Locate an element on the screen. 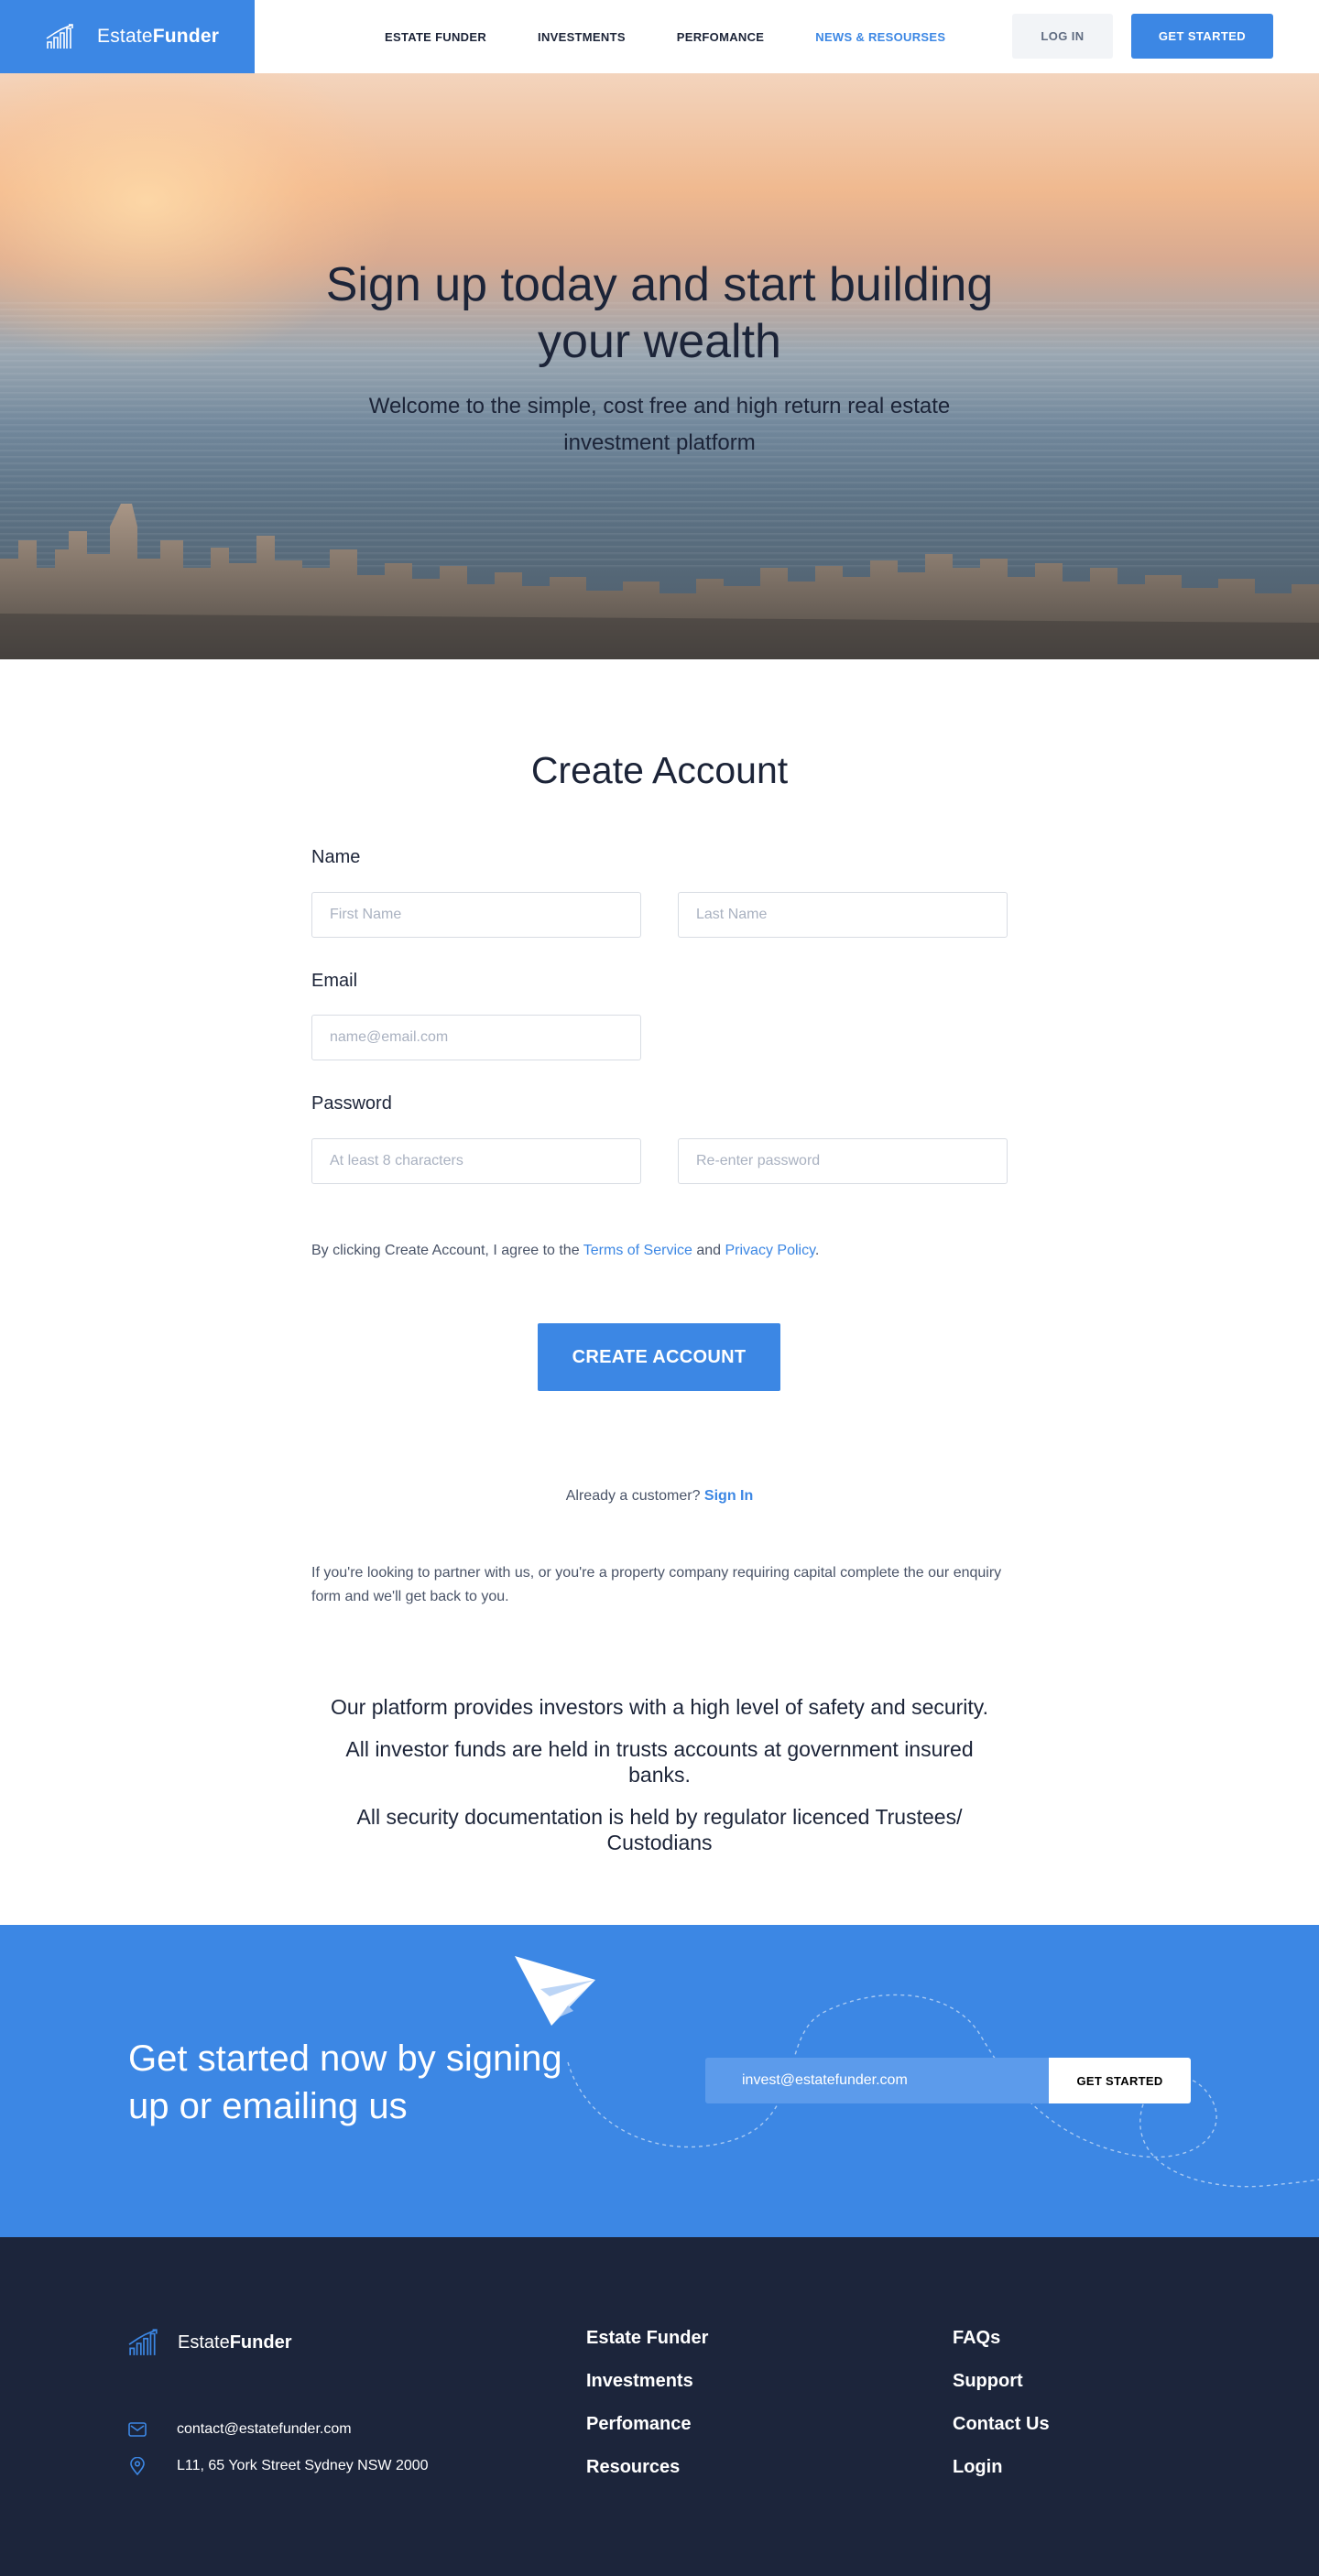 This screenshot has width=1319, height=2576. footer-link-estate-funder: Estate Funder is located at coordinates (647, 2338).